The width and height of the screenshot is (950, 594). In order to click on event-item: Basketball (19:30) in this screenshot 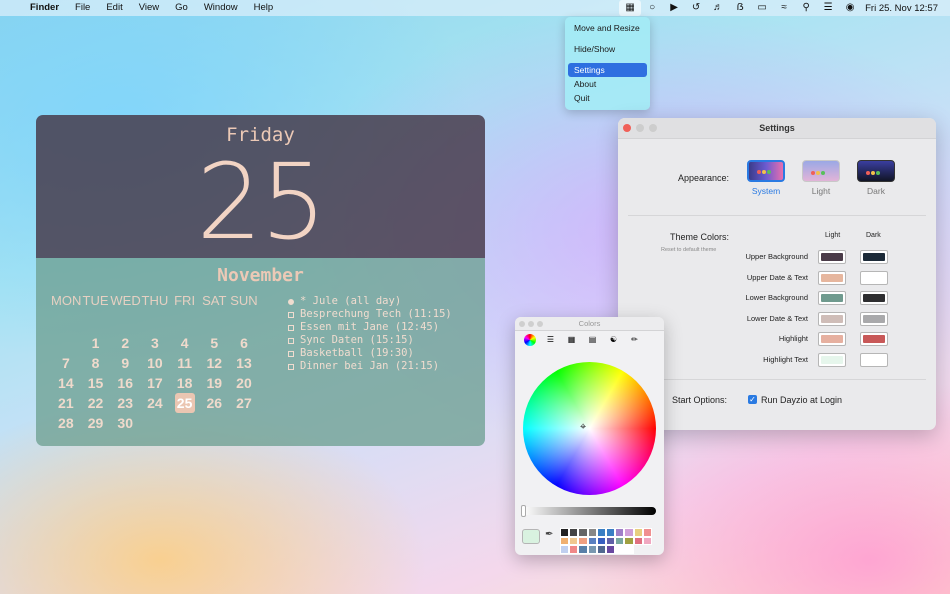, I will do `click(370, 353)`.